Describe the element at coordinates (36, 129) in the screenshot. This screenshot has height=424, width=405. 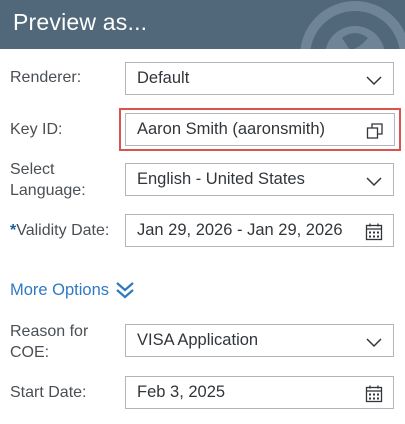
I see `key-id-label: Key ID:` at that location.